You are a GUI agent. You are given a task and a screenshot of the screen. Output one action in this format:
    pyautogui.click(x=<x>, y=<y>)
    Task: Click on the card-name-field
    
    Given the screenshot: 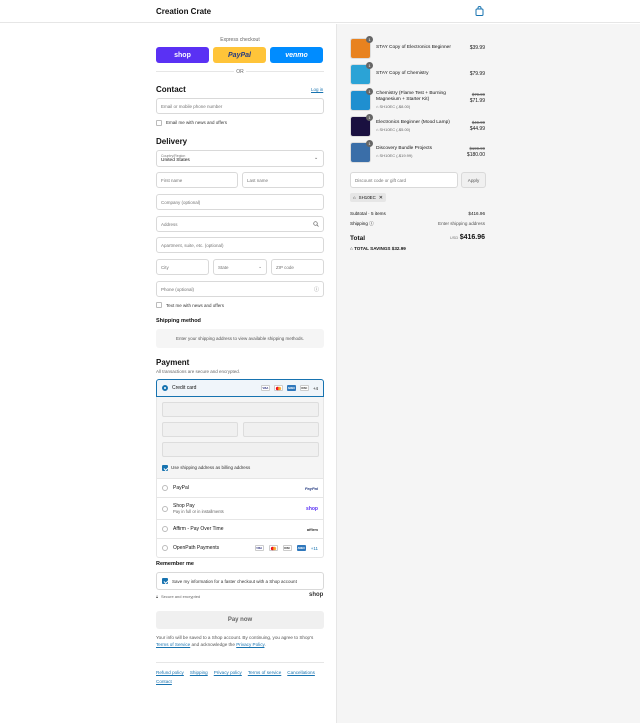 What is the action you would take?
    pyautogui.click(x=240, y=449)
    